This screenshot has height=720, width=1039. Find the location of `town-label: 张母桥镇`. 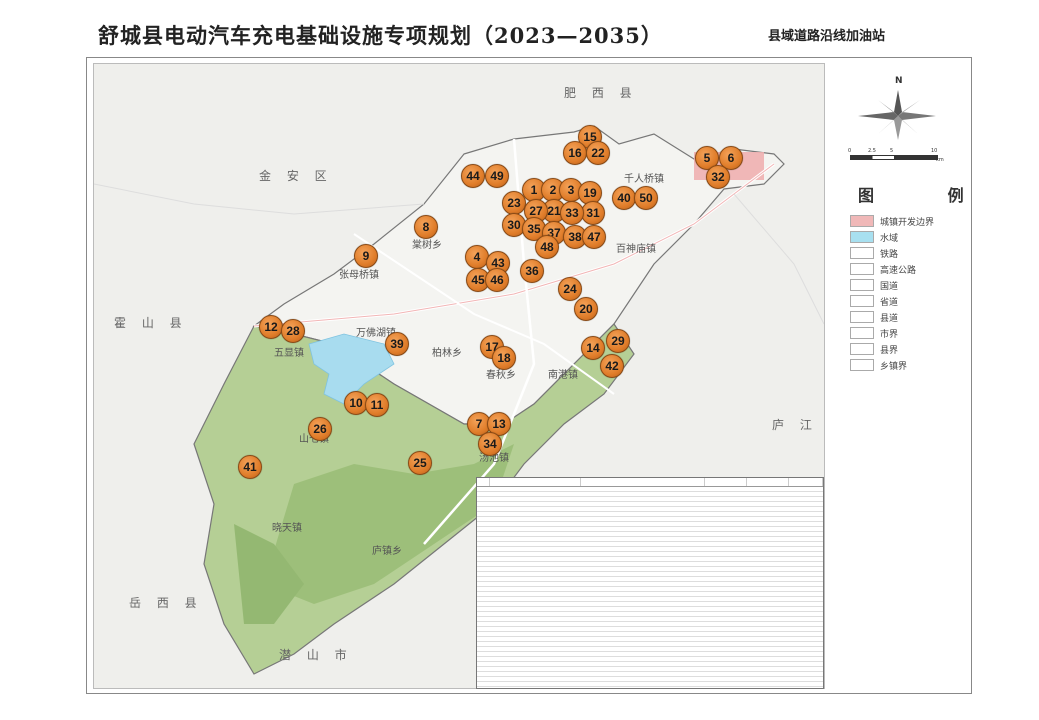

town-label: 张母桥镇 is located at coordinates (359, 275).